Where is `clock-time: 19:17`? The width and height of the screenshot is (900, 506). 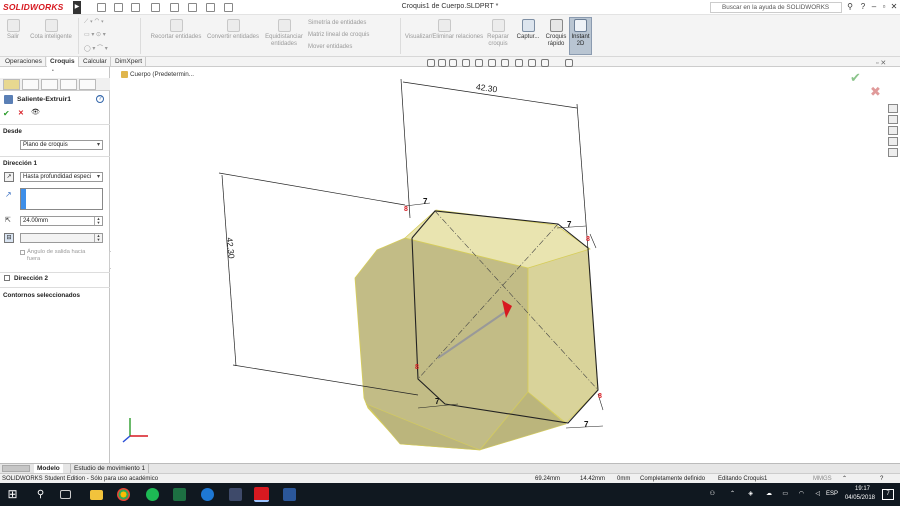 clock-time: 19:17 is located at coordinates (862, 489).